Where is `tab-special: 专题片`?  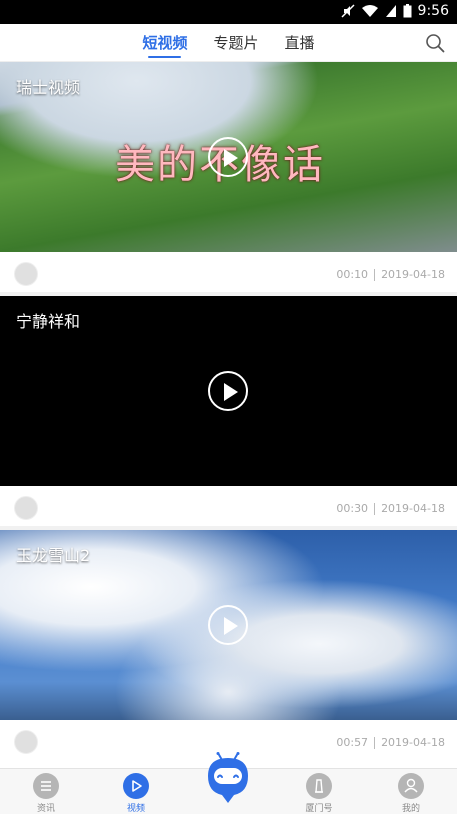 tab-special: 专题片 is located at coordinates (235, 43).